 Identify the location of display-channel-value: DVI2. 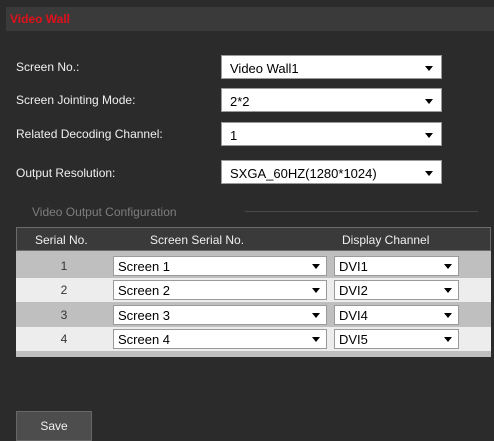
(353, 290).